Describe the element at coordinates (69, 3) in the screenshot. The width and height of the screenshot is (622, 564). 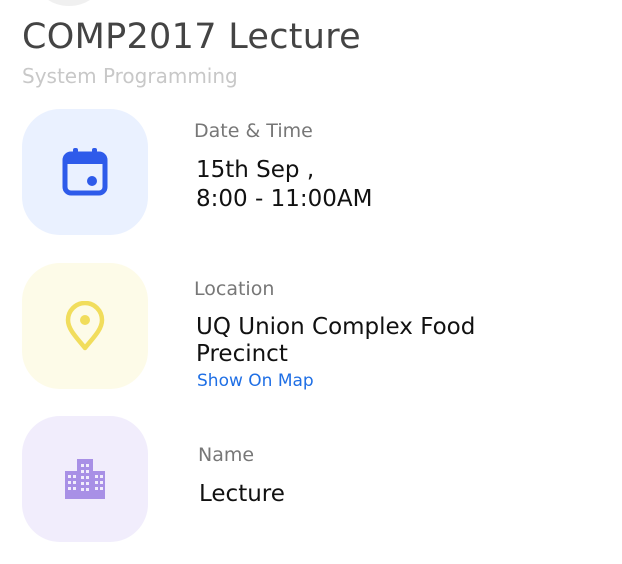
I see `avatar` at that location.